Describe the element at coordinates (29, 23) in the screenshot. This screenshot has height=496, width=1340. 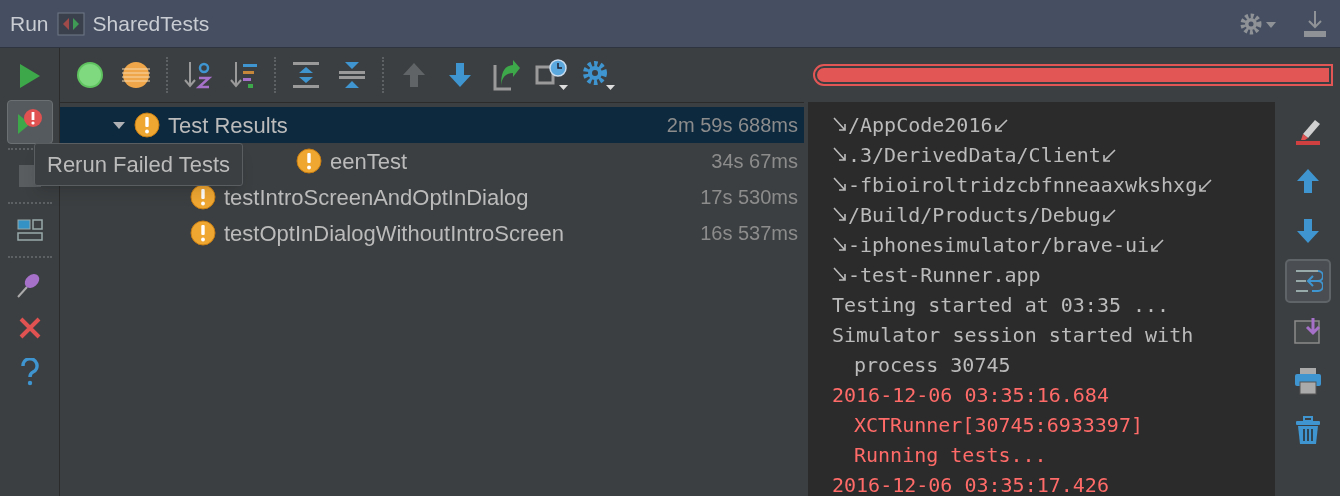
I see `window-title: Run` at that location.